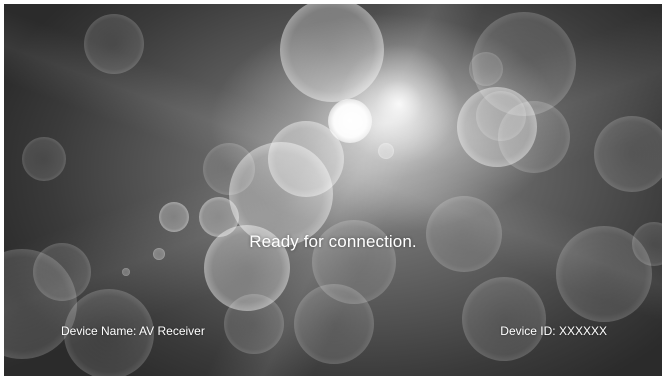 Image resolution: width=666 pixels, height=380 pixels. Describe the element at coordinates (133, 331) in the screenshot. I see `device-name-label: Device Name: AV Receiver` at that location.